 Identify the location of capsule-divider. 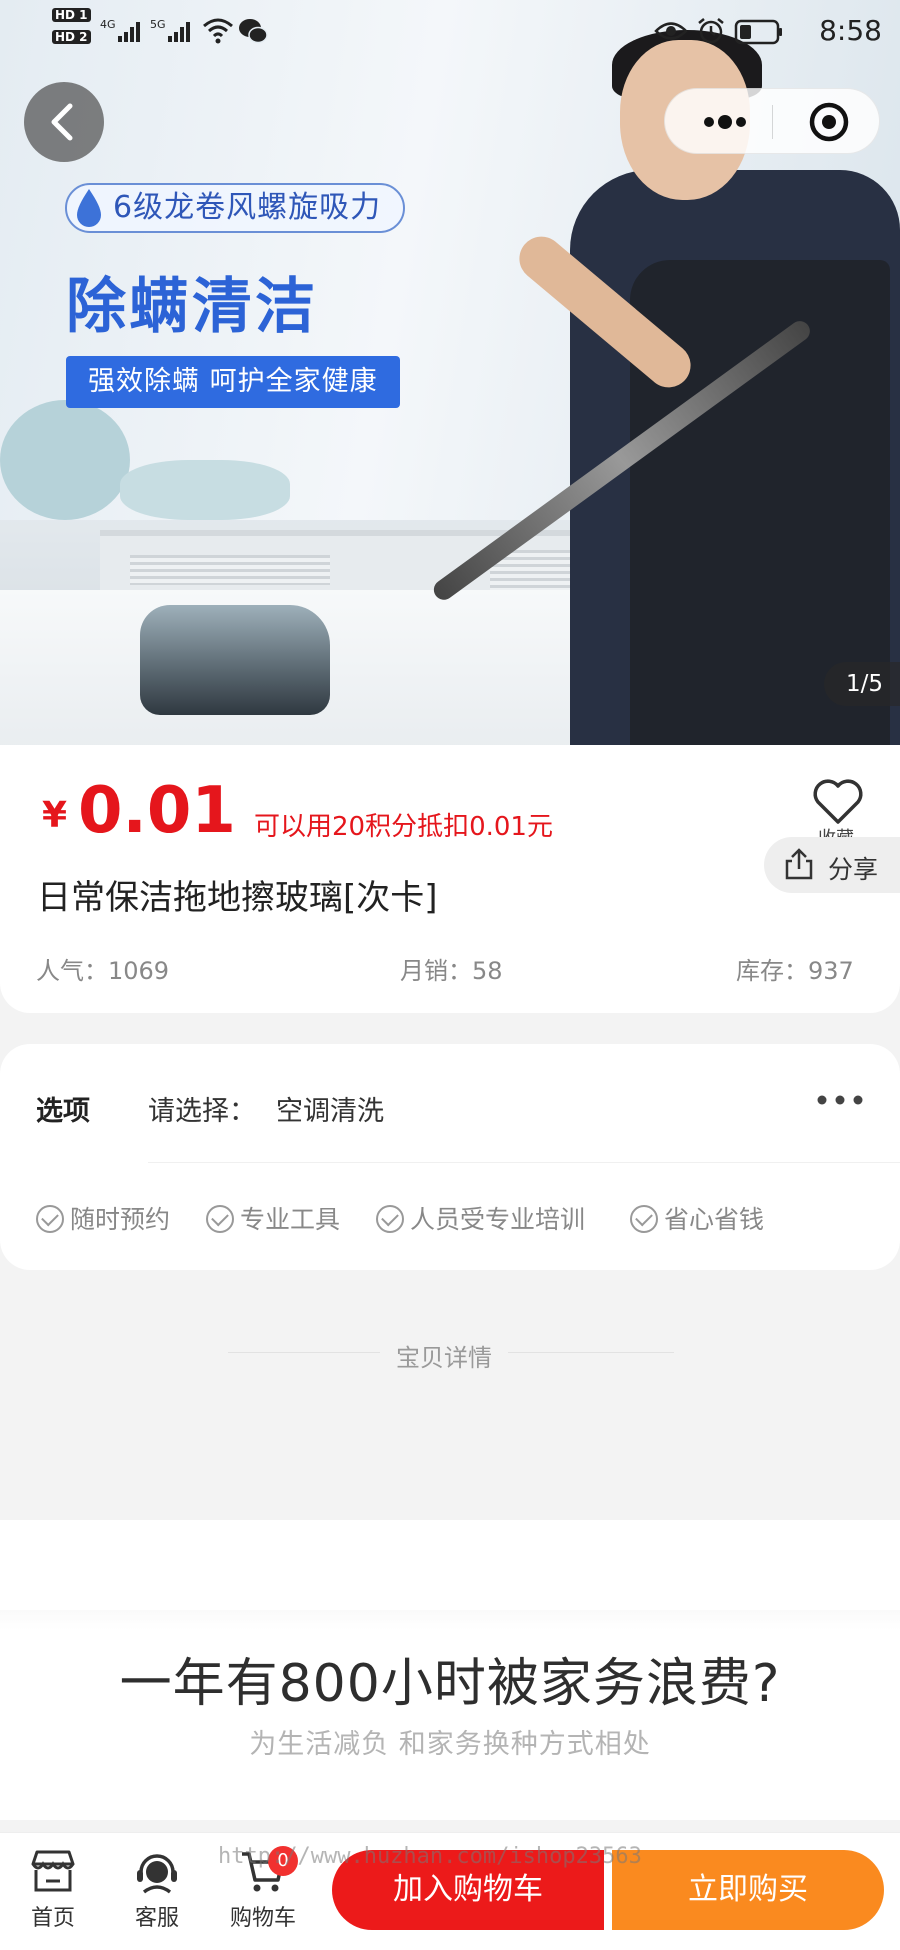
(772, 122).